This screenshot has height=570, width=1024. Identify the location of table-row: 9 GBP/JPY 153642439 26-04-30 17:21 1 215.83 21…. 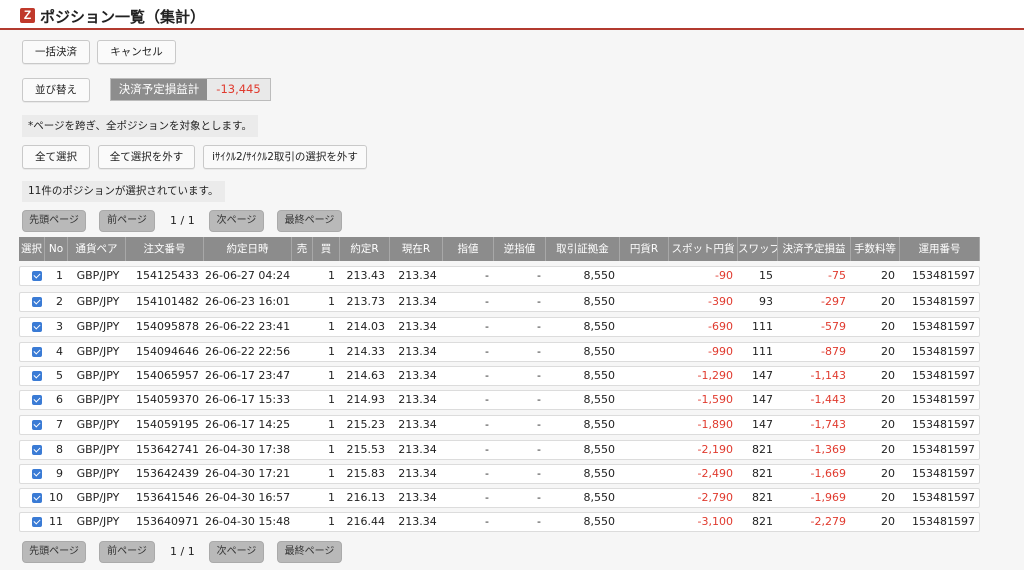
(499, 474).